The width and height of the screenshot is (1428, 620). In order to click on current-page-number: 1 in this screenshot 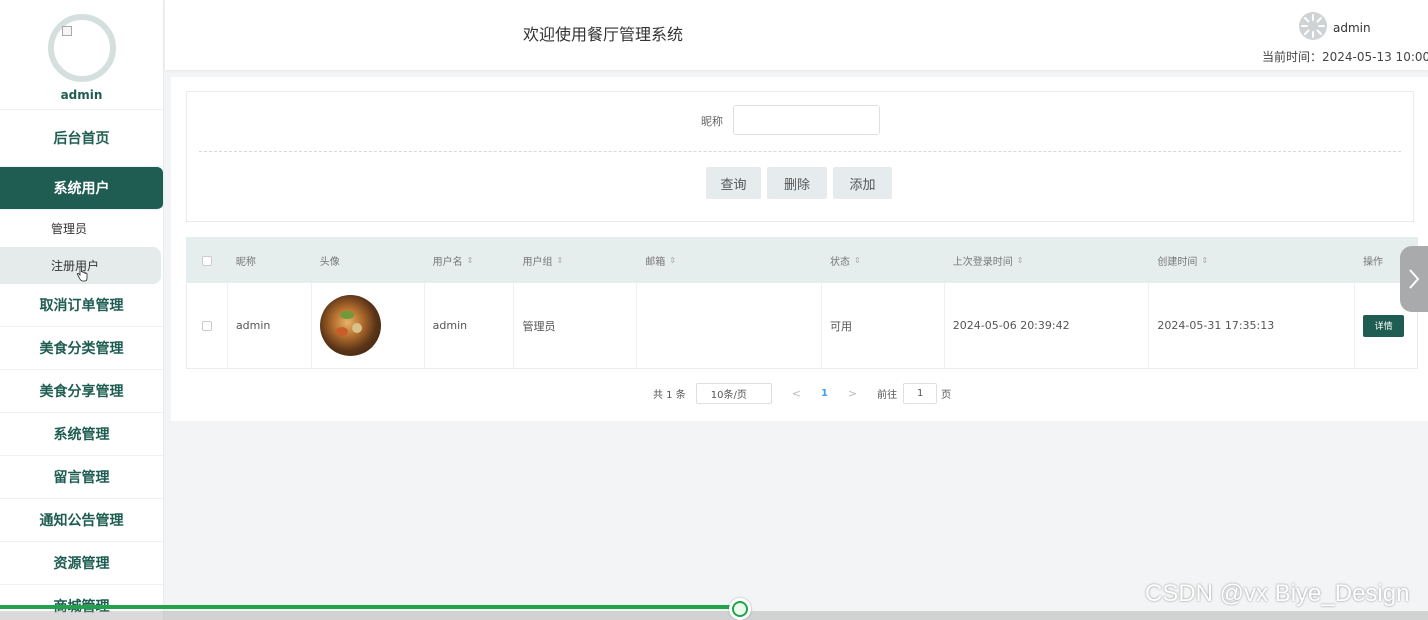, I will do `click(824, 393)`.